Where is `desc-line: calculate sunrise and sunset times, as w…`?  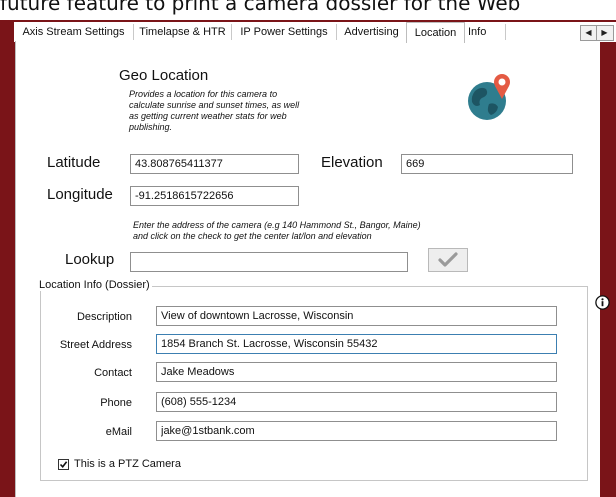 desc-line: calculate sunrise and sunset times, as w… is located at coordinates (214, 105).